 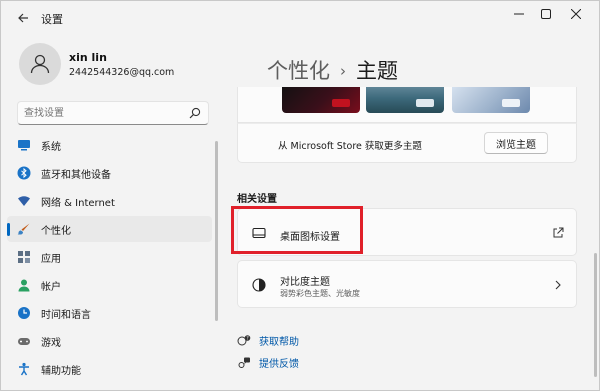 What do you see at coordinates (298, 71) in the screenshot?
I see `breadcrumb-parent: 个性化` at bounding box center [298, 71].